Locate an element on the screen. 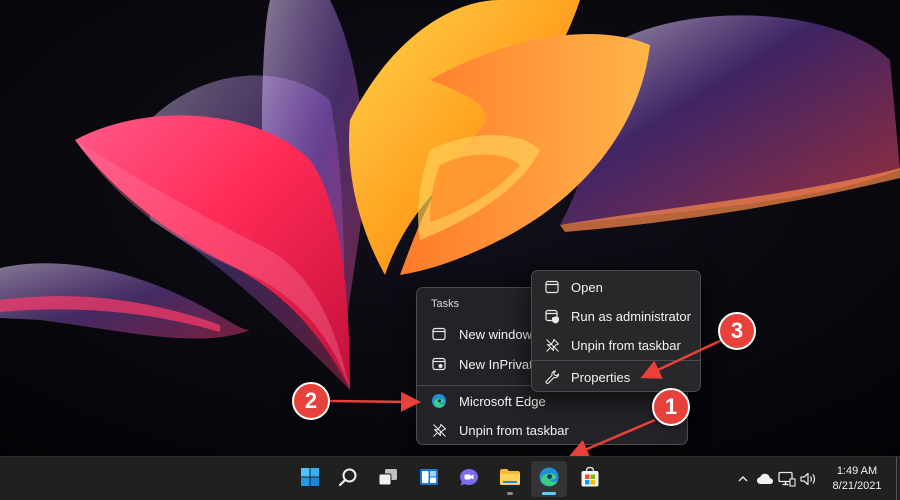  search-icon is located at coordinates (348, 479).